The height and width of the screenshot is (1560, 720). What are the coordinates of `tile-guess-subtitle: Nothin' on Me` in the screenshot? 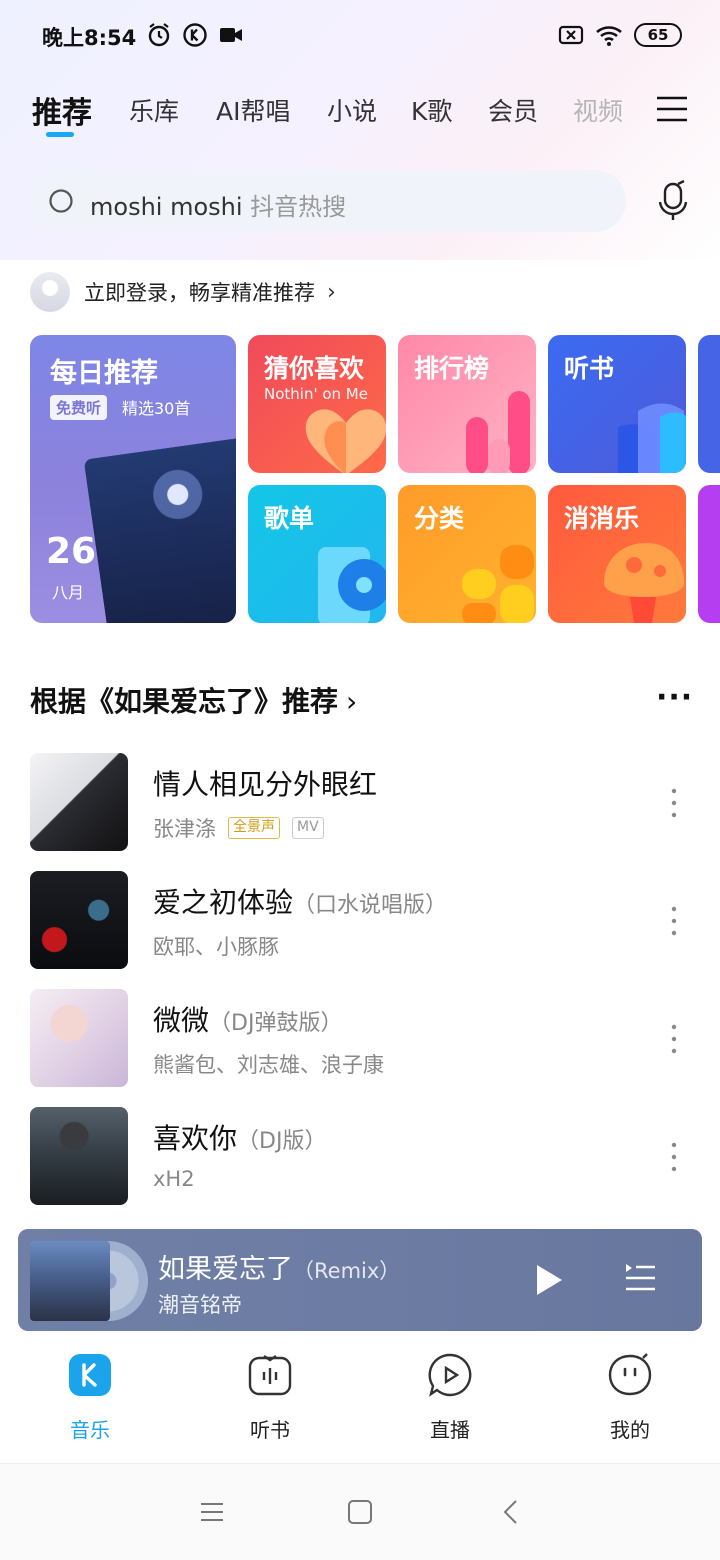 It's located at (316, 394).